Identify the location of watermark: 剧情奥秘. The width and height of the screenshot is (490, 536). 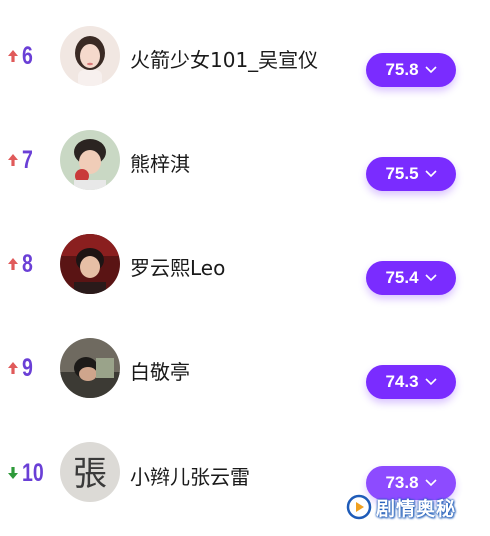
(411, 507).